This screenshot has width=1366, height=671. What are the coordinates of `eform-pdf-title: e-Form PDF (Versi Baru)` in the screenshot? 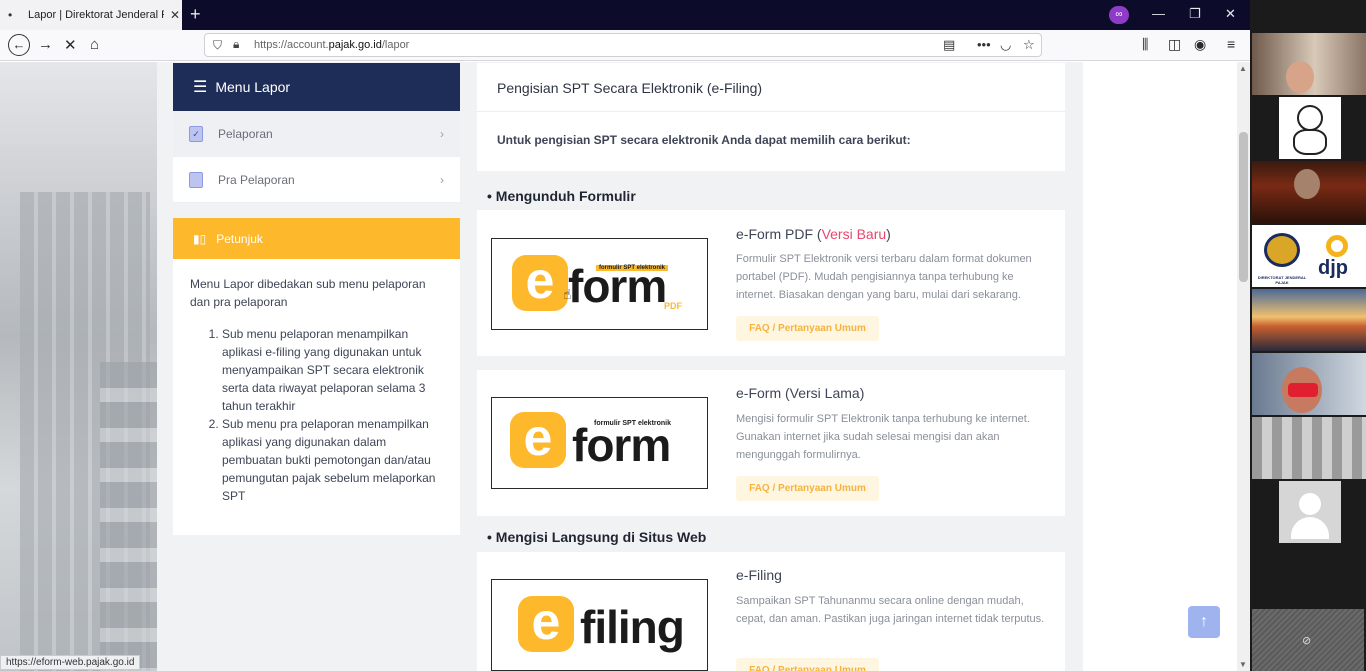 It's located at (813, 234).